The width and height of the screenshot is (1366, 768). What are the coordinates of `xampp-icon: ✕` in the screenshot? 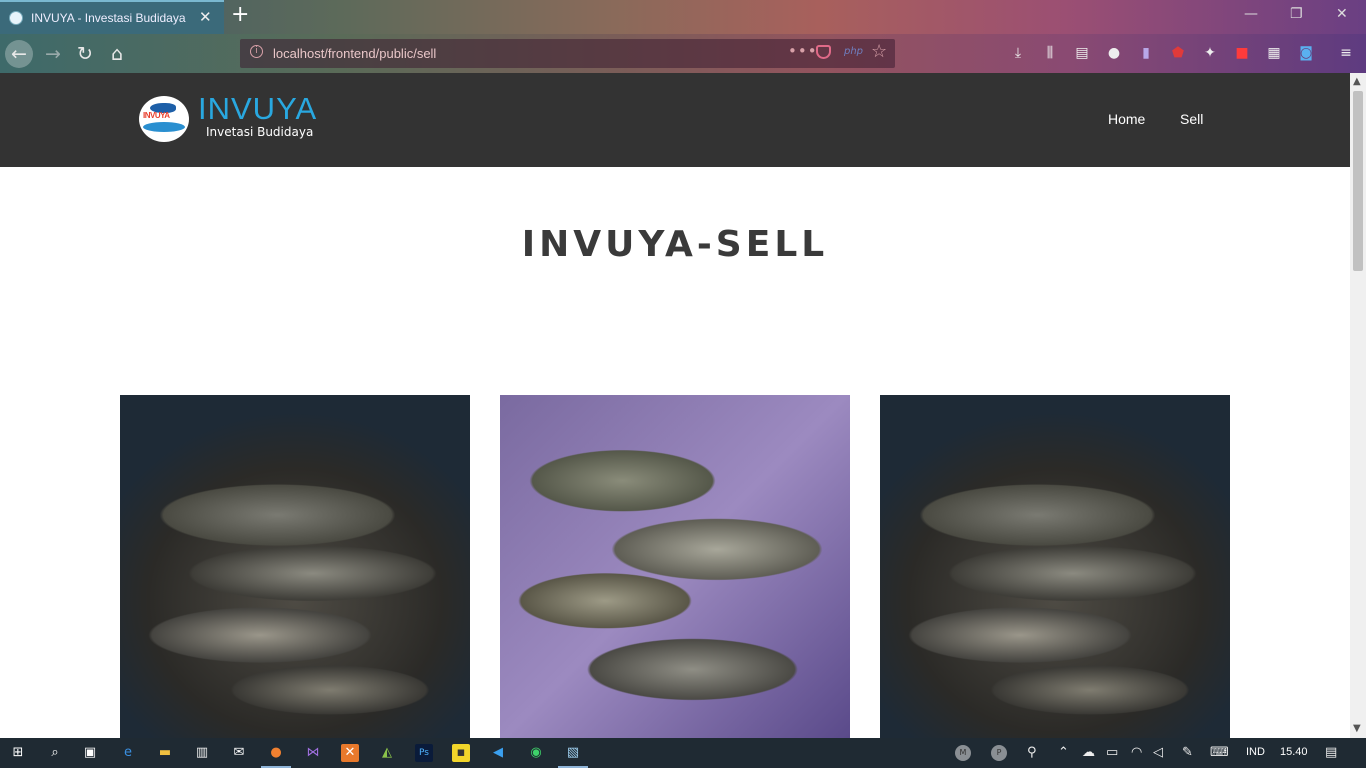 It's located at (350, 753).